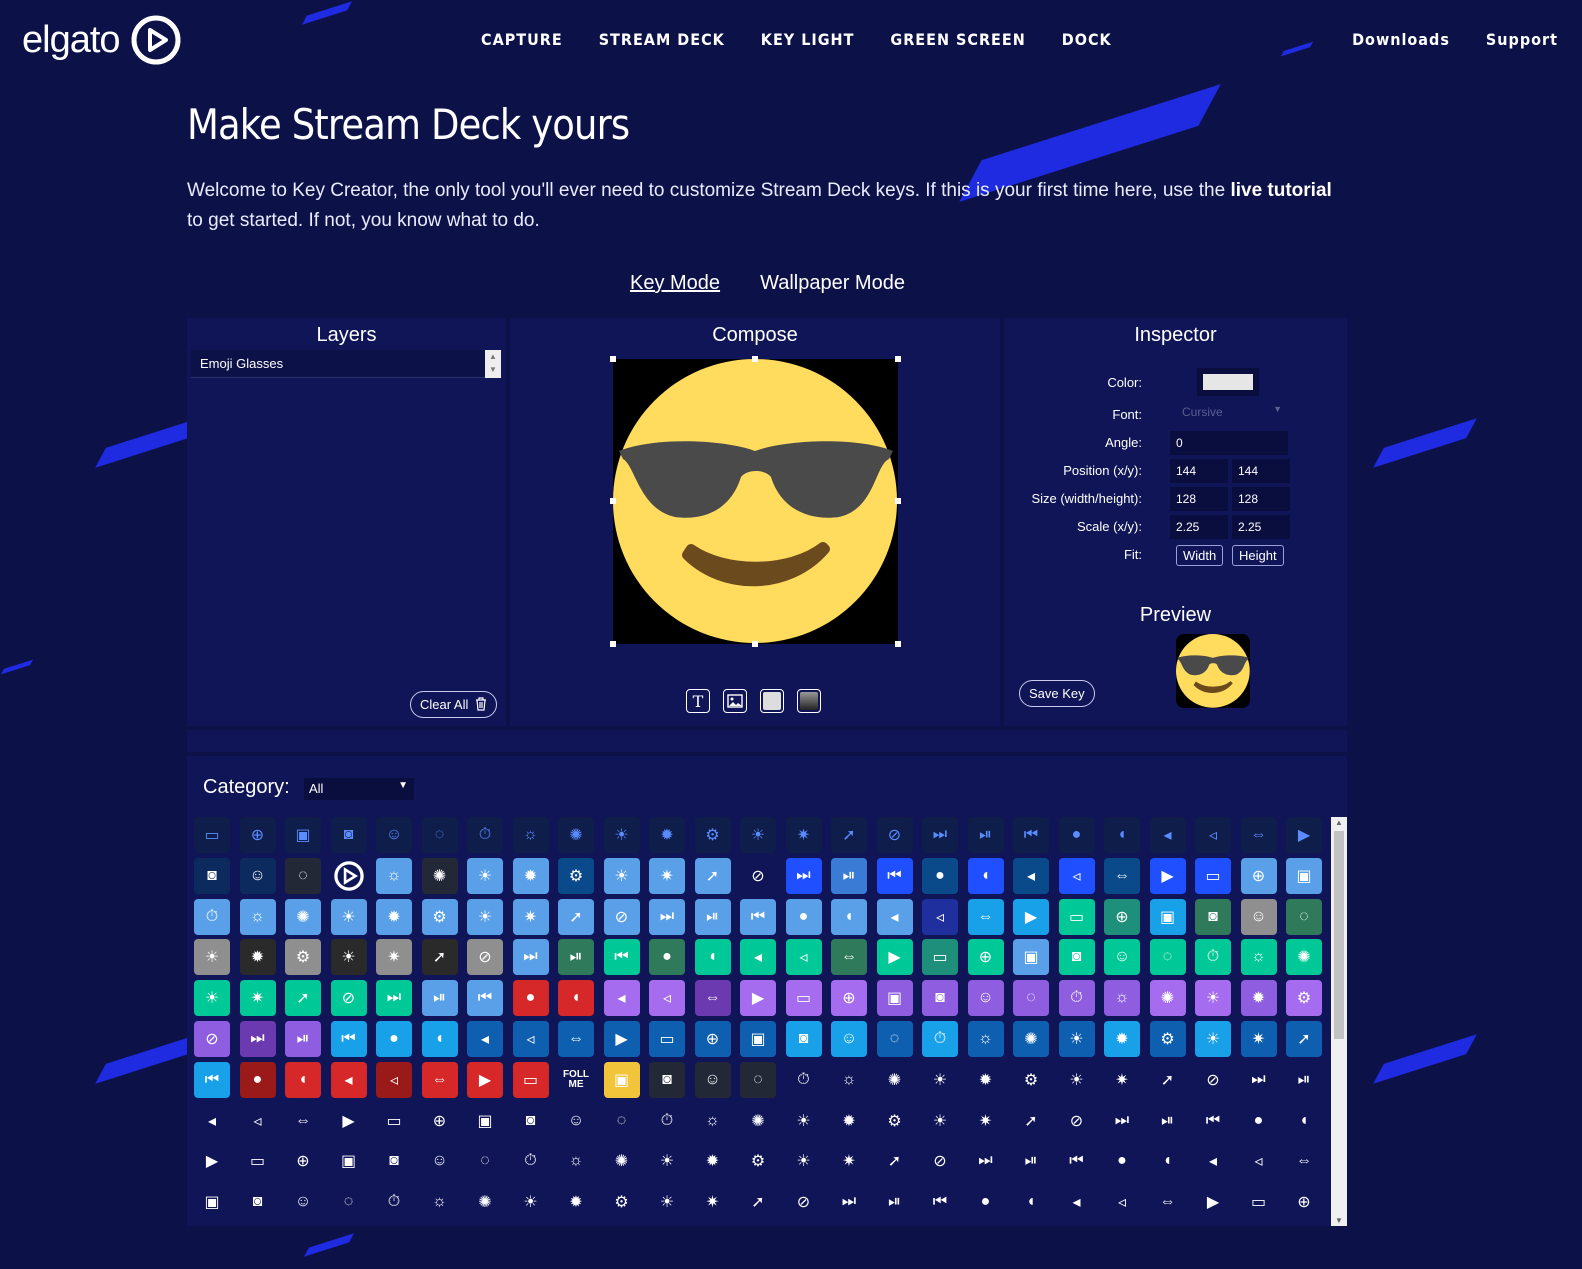 The height and width of the screenshot is (1269, 1582). I want to click on compose-canvas, so click(755, 501).